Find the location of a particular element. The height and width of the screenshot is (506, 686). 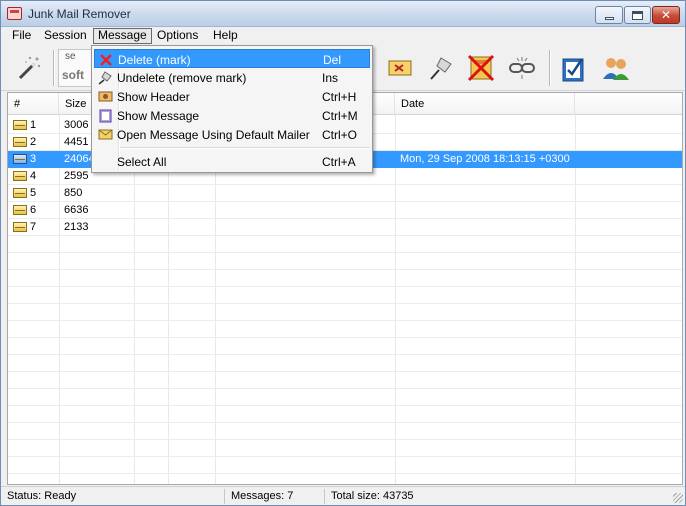

message-icon is located at coordinates (105, 115).